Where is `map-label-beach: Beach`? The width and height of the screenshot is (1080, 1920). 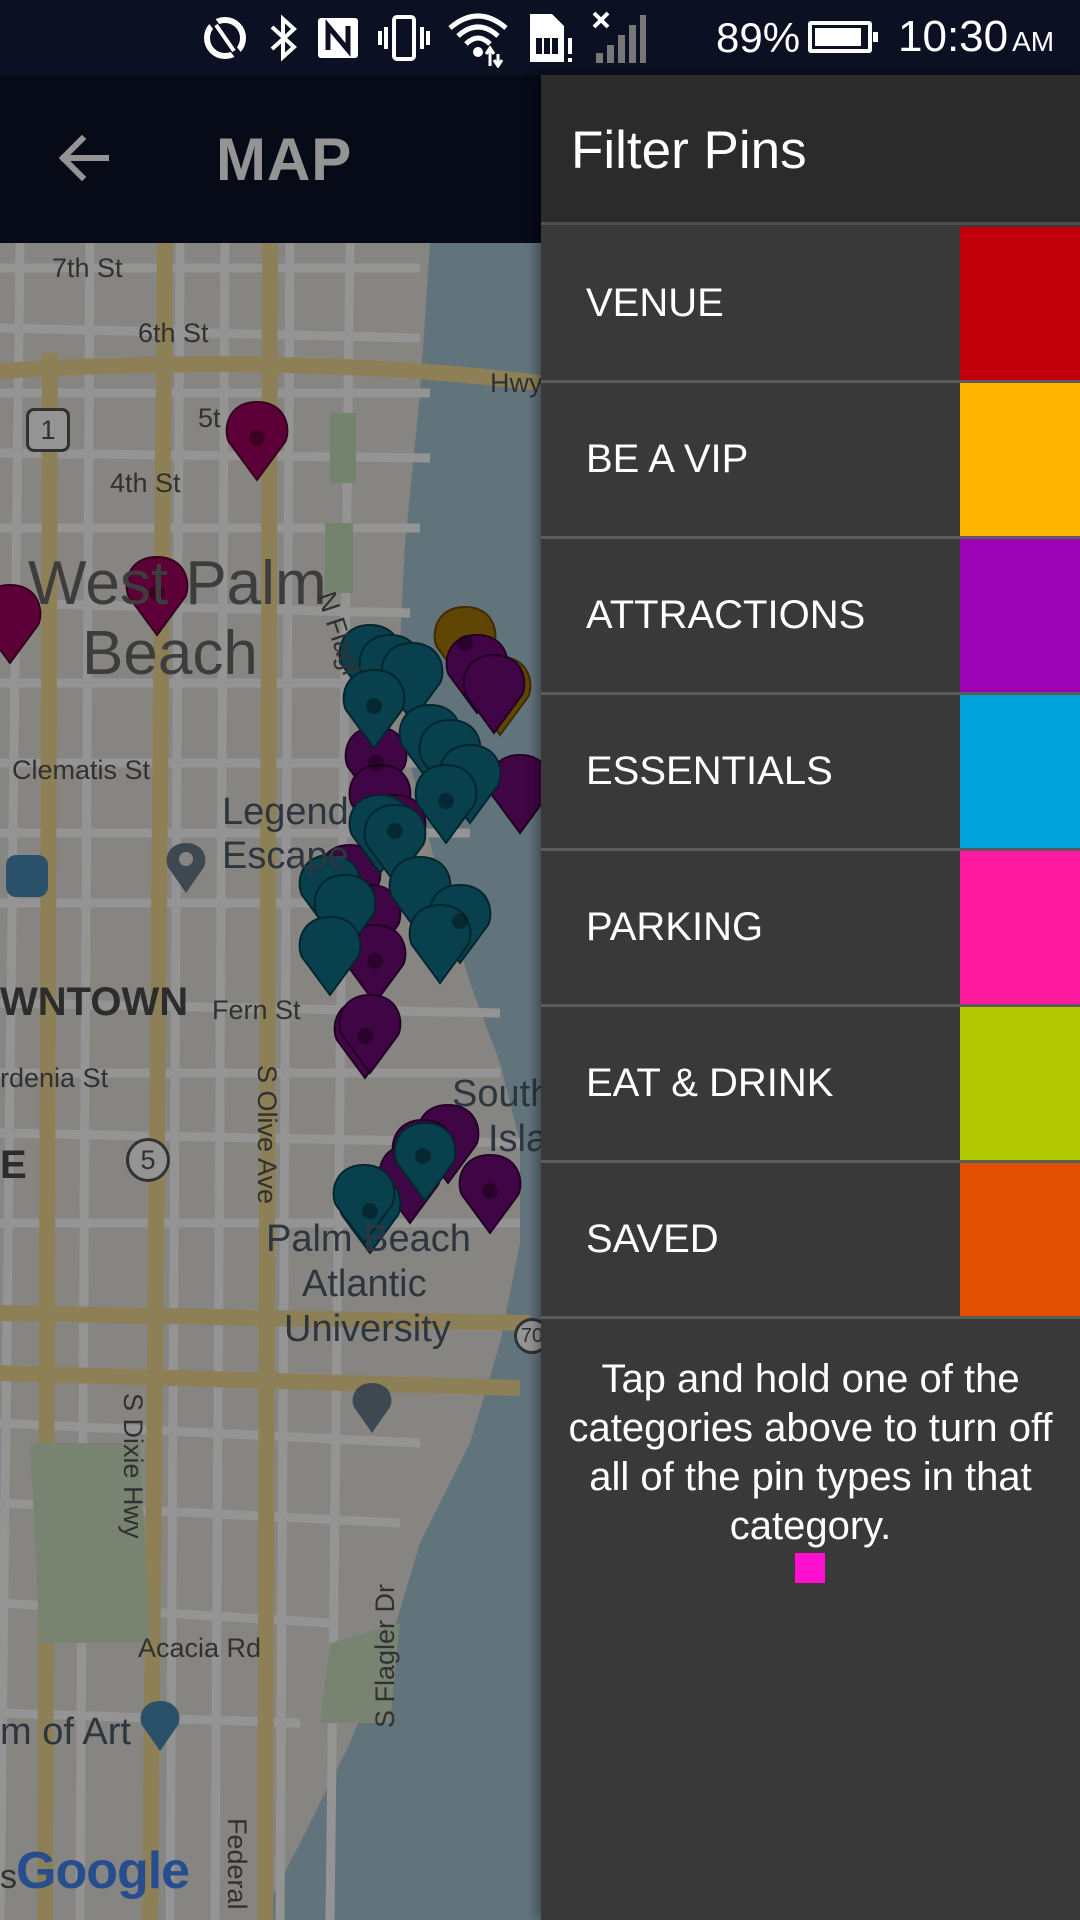 map-label-beach: Beach is located at coordinates (170, 653).